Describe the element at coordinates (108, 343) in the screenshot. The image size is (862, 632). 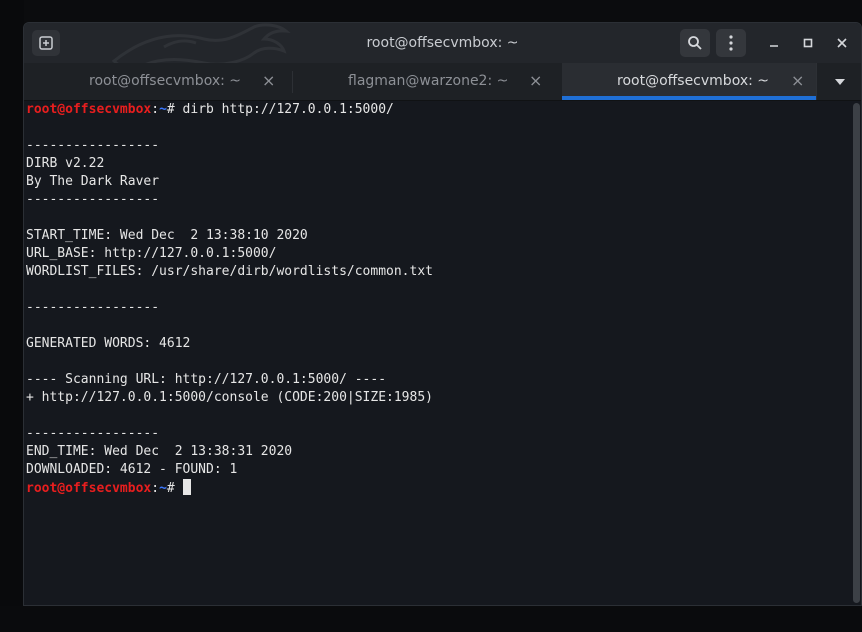
I see `output-line: GENERATED WORDS: 4612` at that location.